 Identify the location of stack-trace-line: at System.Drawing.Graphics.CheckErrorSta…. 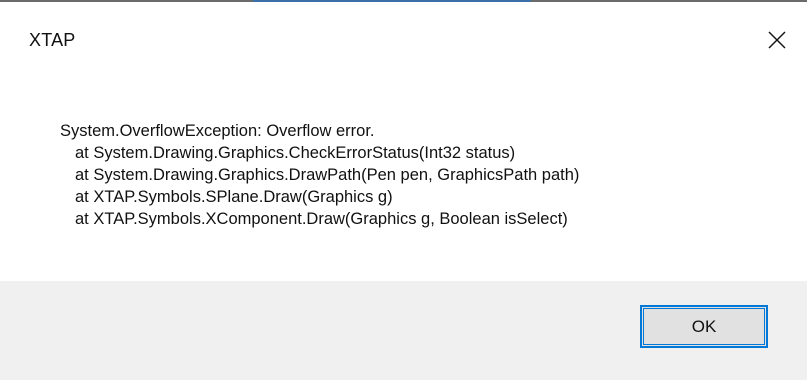
(295, 153).